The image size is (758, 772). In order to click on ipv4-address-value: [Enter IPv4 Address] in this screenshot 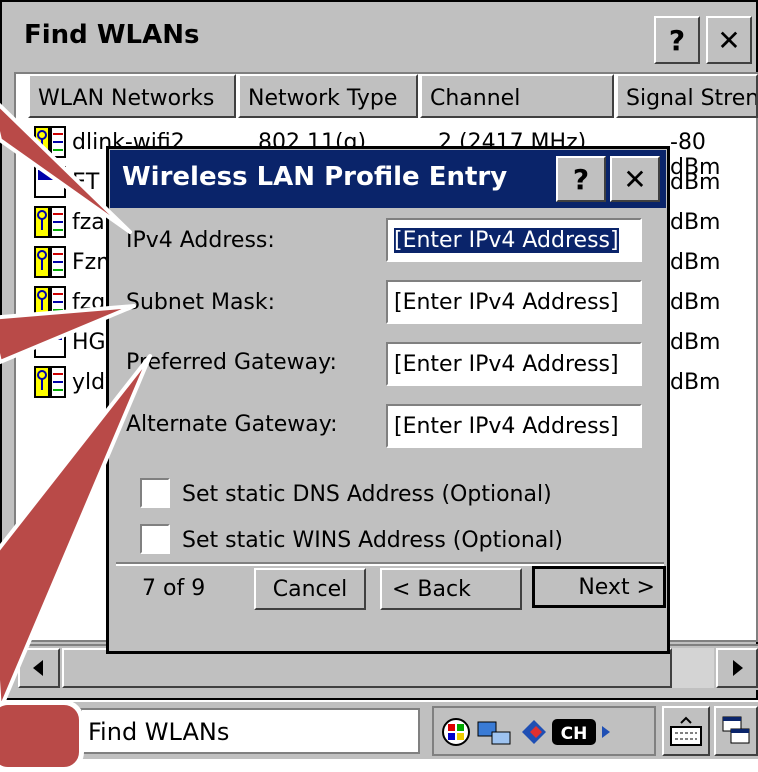, I will do `click(506, 240)`.